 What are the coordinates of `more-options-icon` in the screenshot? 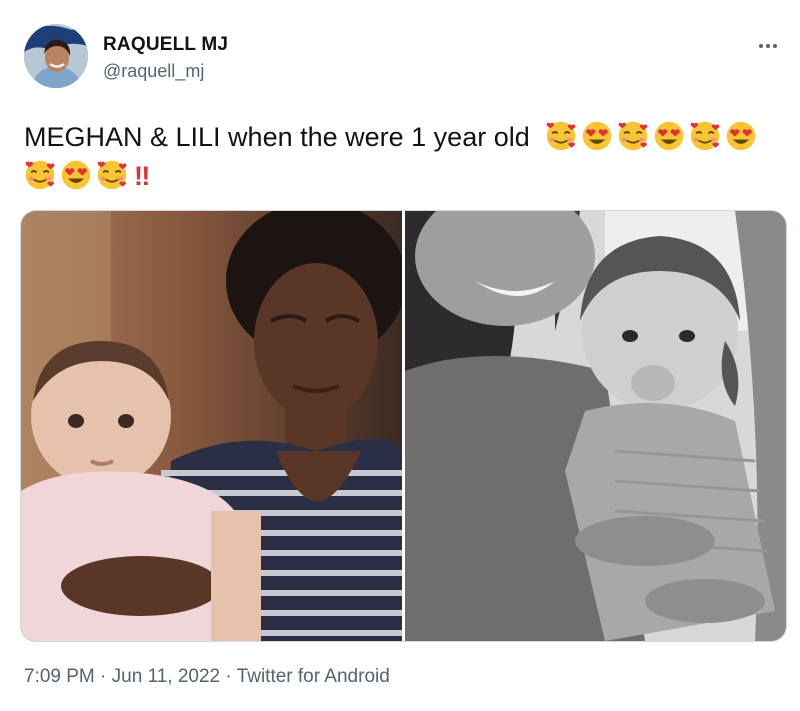 It's located at (768, 46).